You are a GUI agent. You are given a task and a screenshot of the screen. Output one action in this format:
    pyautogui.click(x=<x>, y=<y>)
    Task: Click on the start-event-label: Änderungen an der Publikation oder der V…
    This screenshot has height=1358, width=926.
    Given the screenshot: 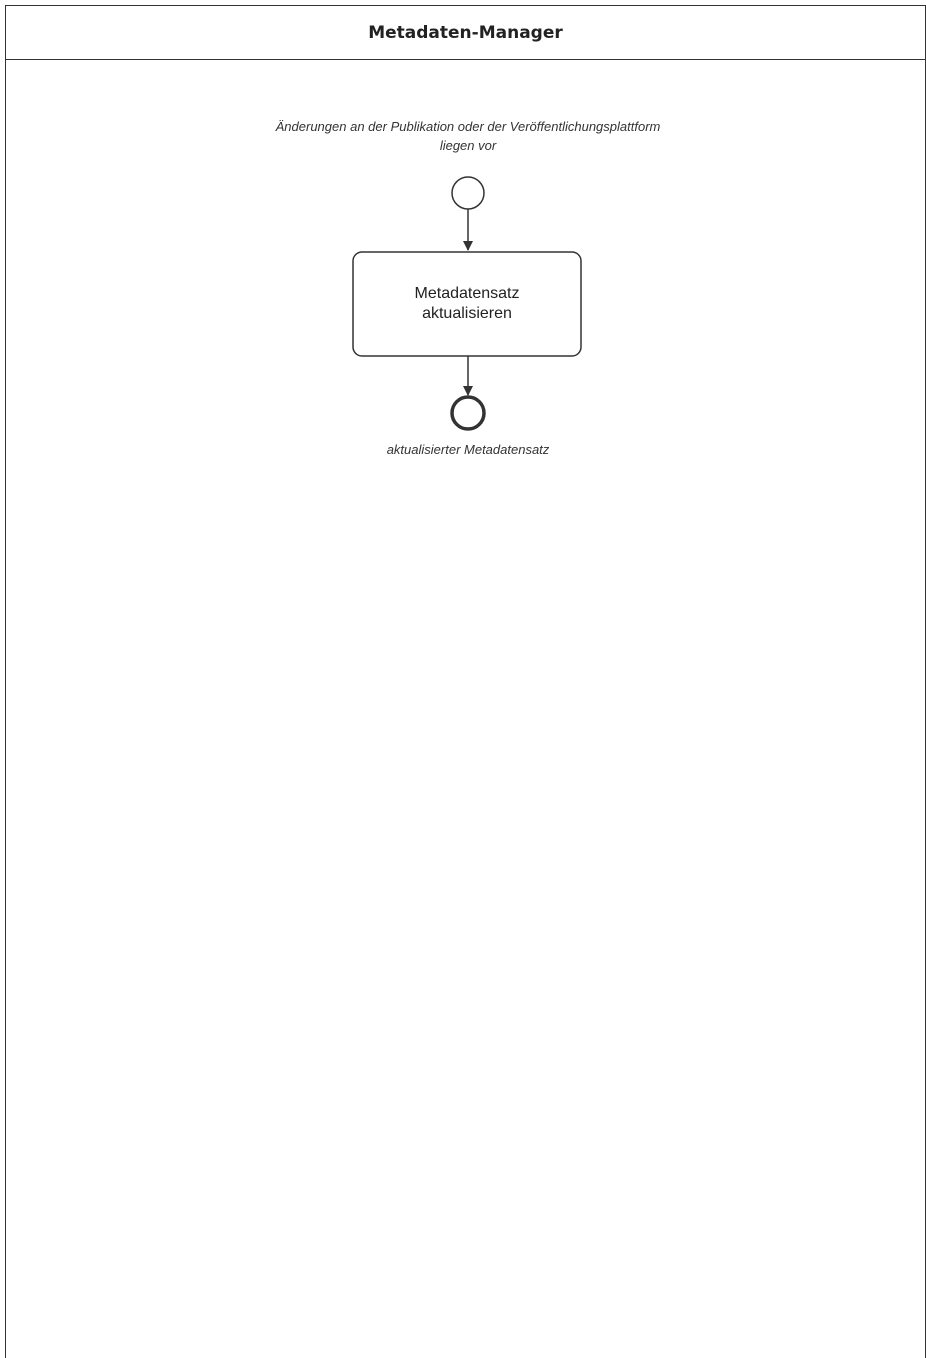 What is the action you would take?
    pyautogui.click(x=468, y=136)
    